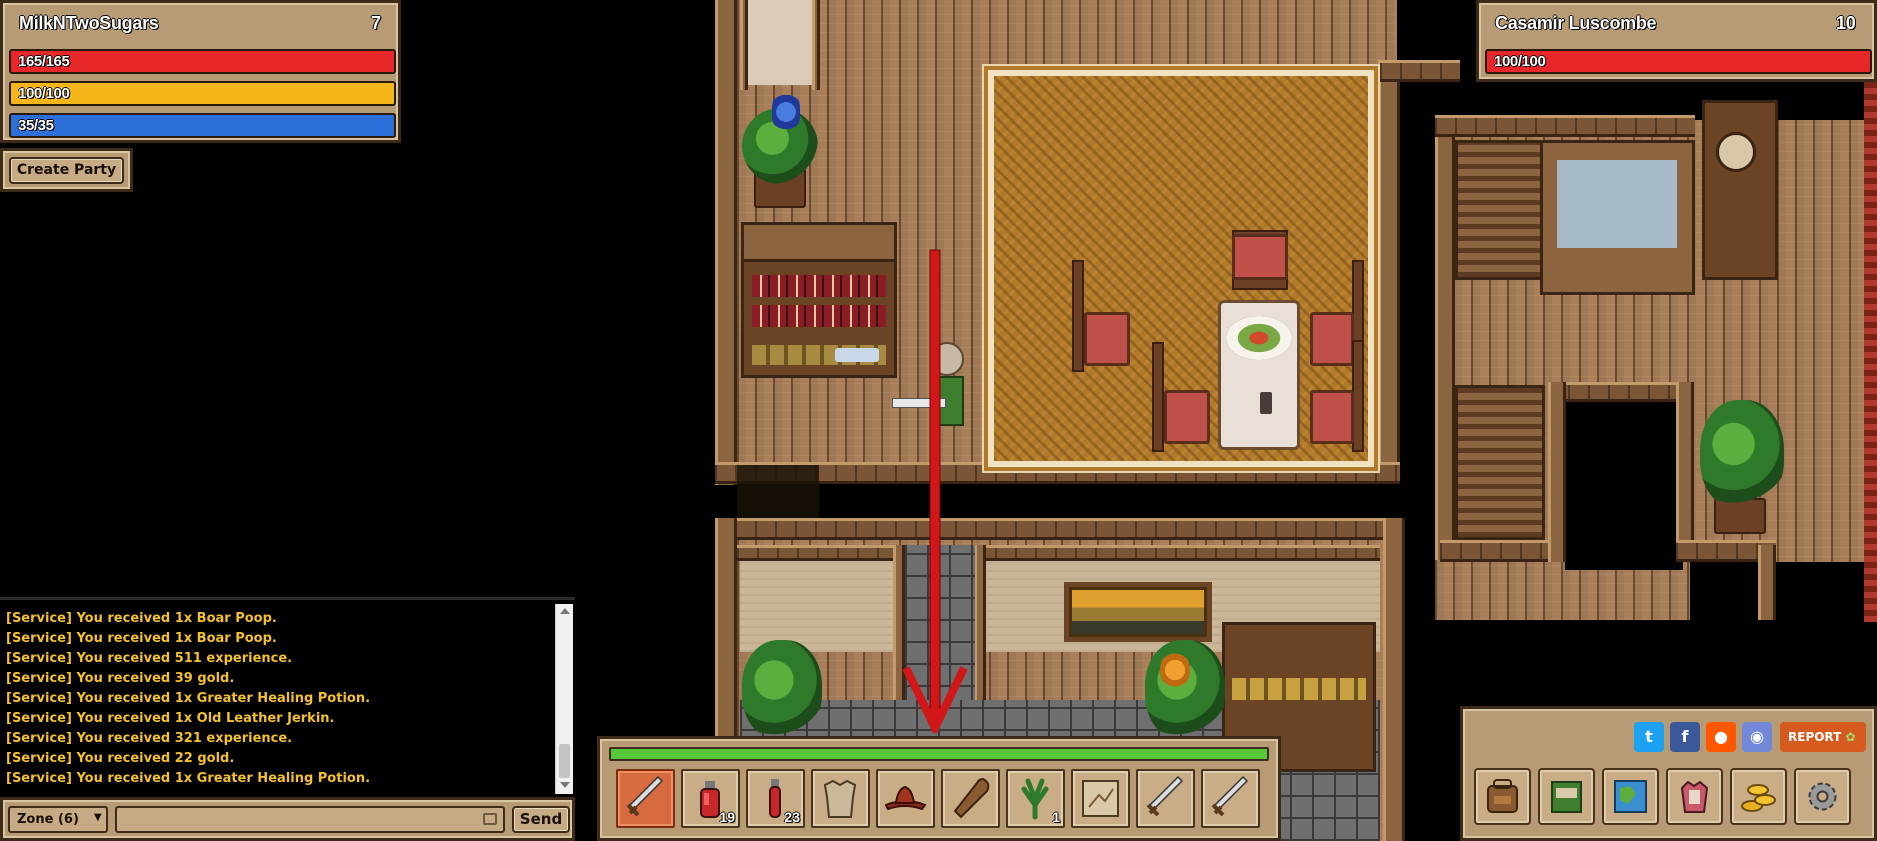 This screenshot has width=1877, height=841. I want to click on target-level: 10, so click(1846, 23).